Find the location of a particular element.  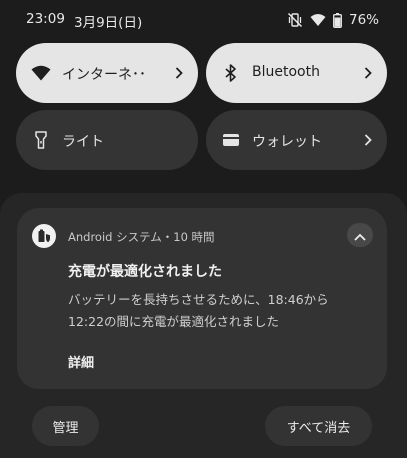

flashlight-icon is located at coordinates (41, 140).